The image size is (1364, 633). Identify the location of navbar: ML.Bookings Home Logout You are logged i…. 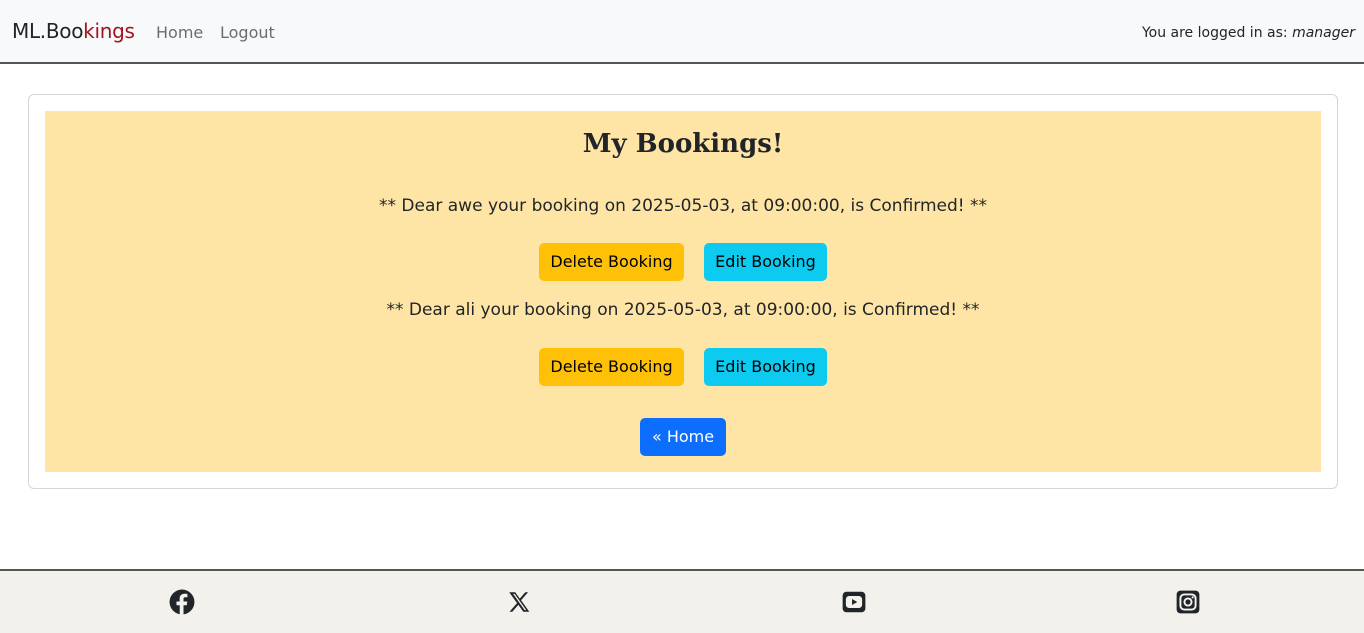
(682, 32).